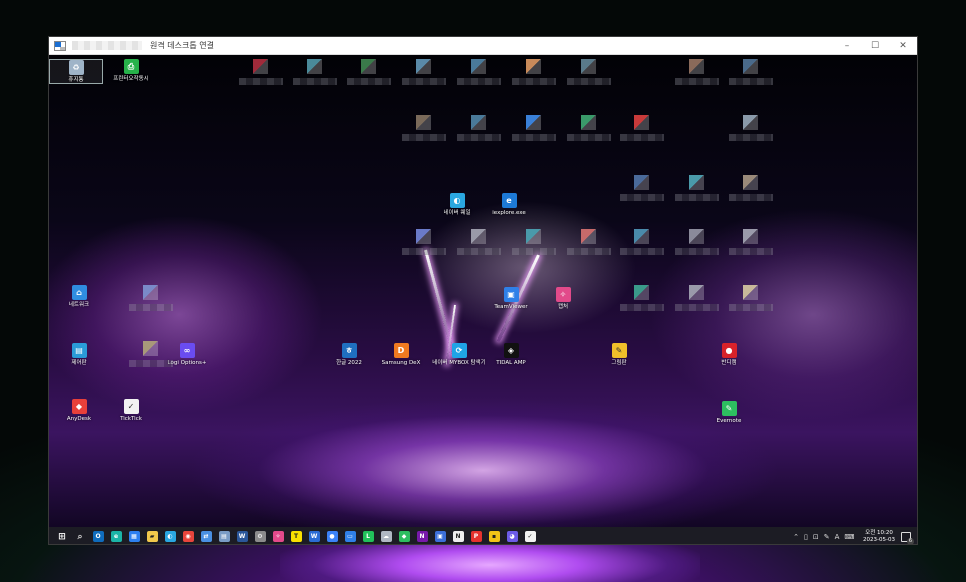 The width and height of the screenshot is (966, 582). I want to click on desktop-icon: ⟳ 네이버 MYBOX 탐색기, so click(459, 354).